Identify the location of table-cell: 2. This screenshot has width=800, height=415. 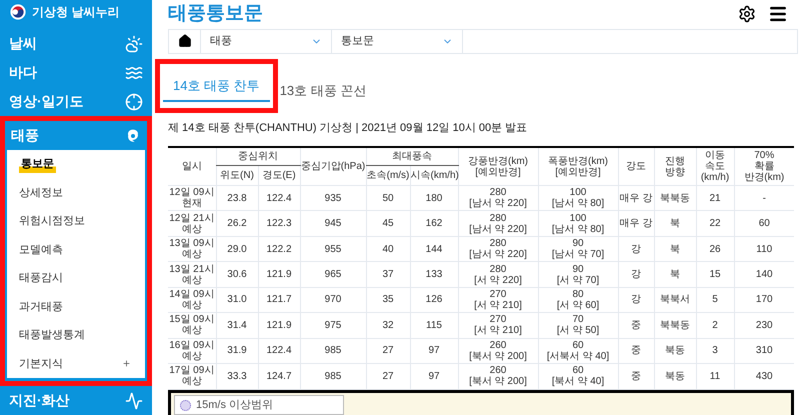
(715, 325).